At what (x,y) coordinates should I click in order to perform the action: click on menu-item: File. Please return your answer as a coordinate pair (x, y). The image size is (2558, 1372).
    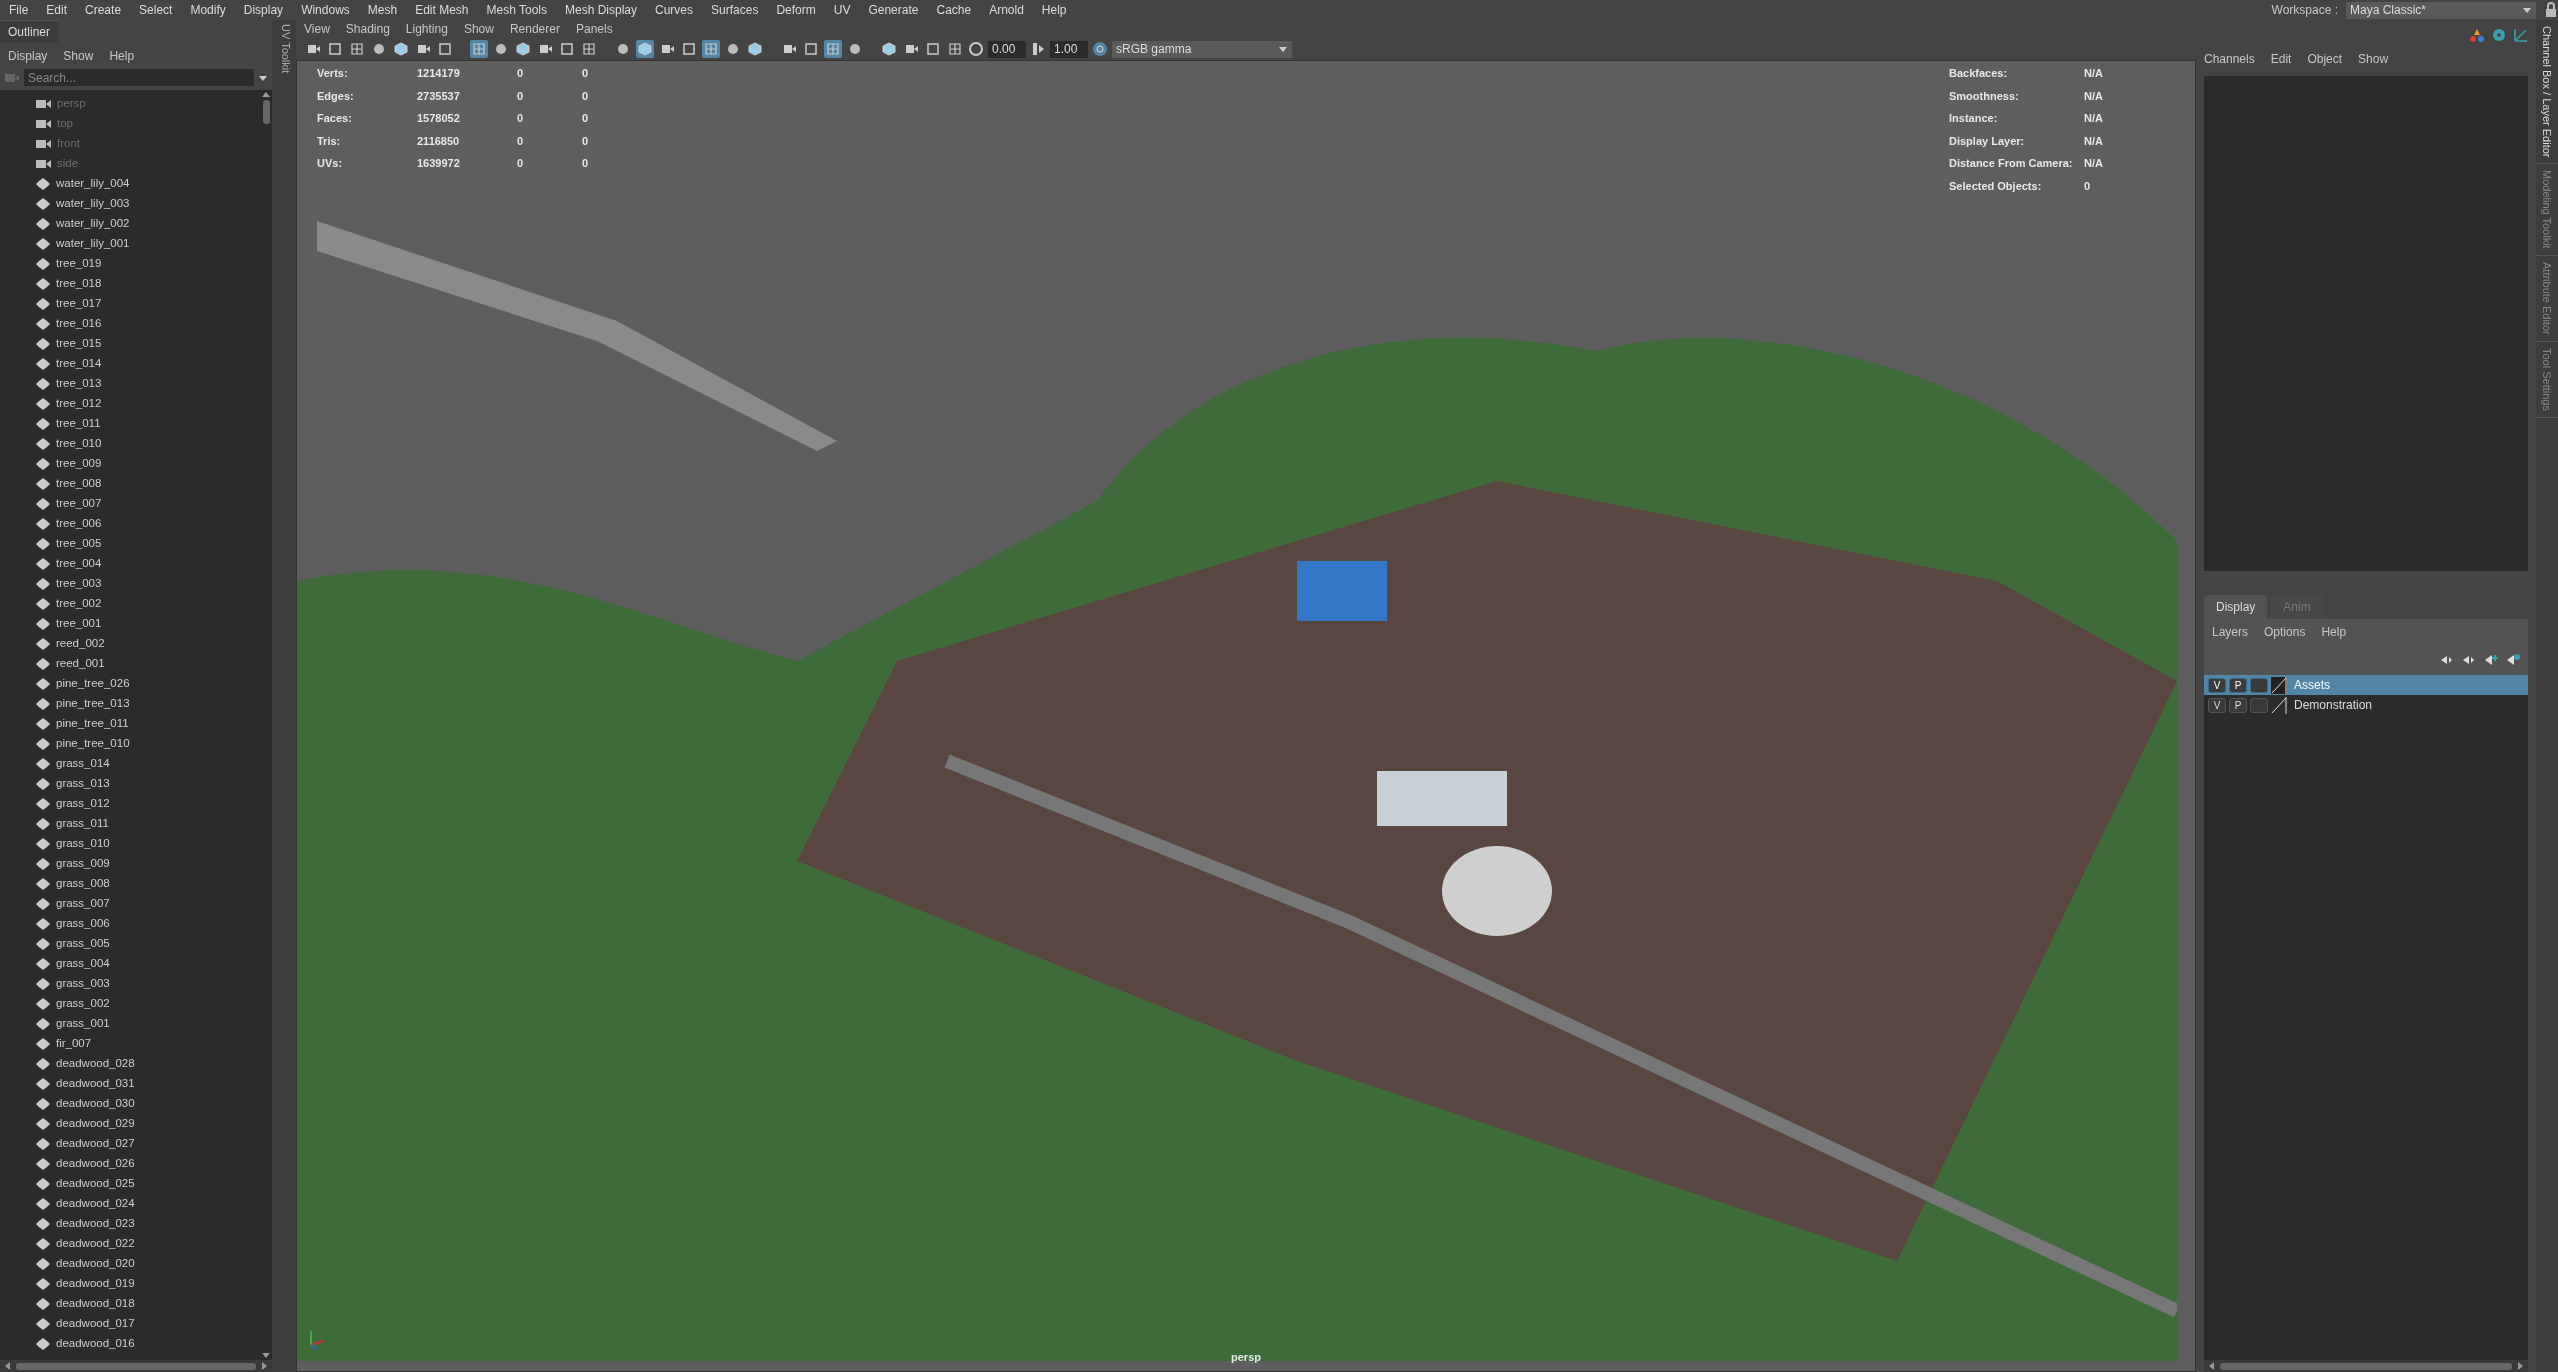
    Looking at the image, I should click on (19, 10).